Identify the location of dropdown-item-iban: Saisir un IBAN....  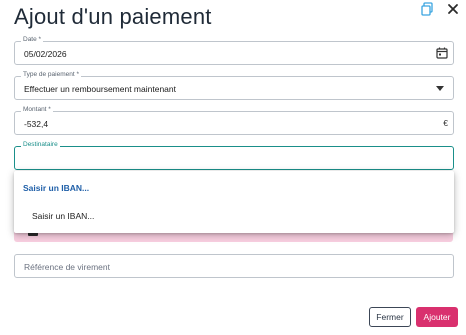
(234, 216).